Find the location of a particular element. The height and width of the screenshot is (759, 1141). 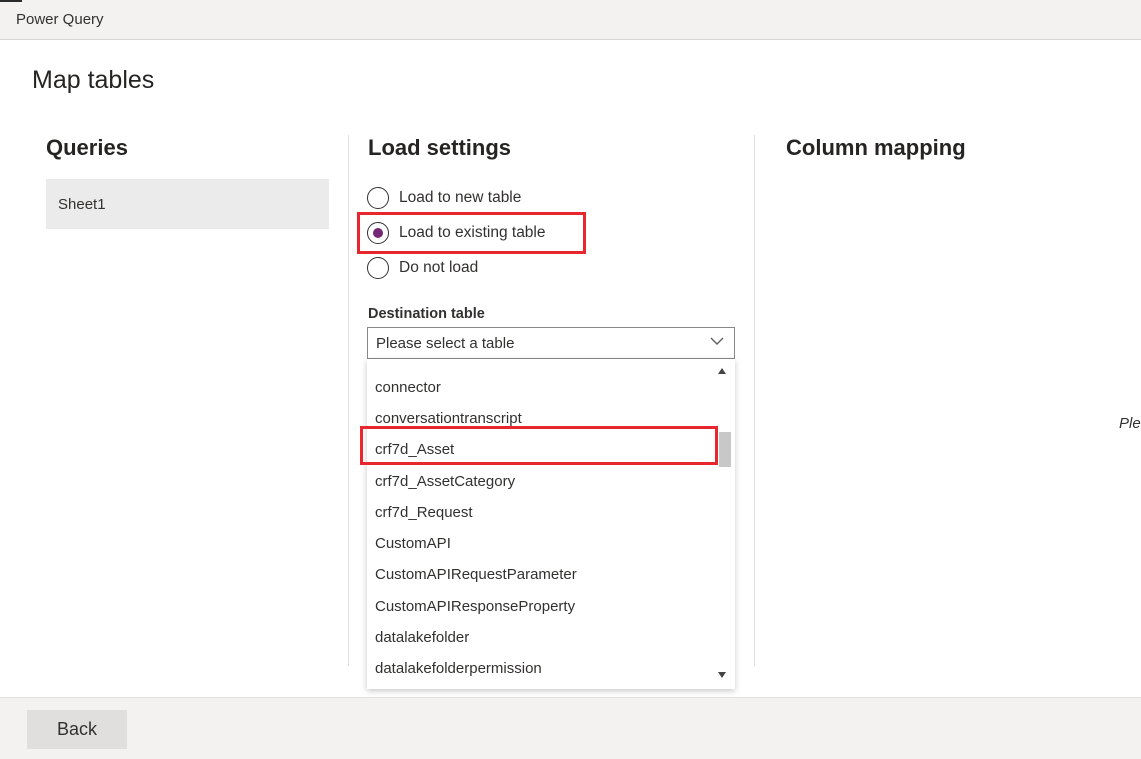

highlight-box-radio is located at coordinates (471, 233).